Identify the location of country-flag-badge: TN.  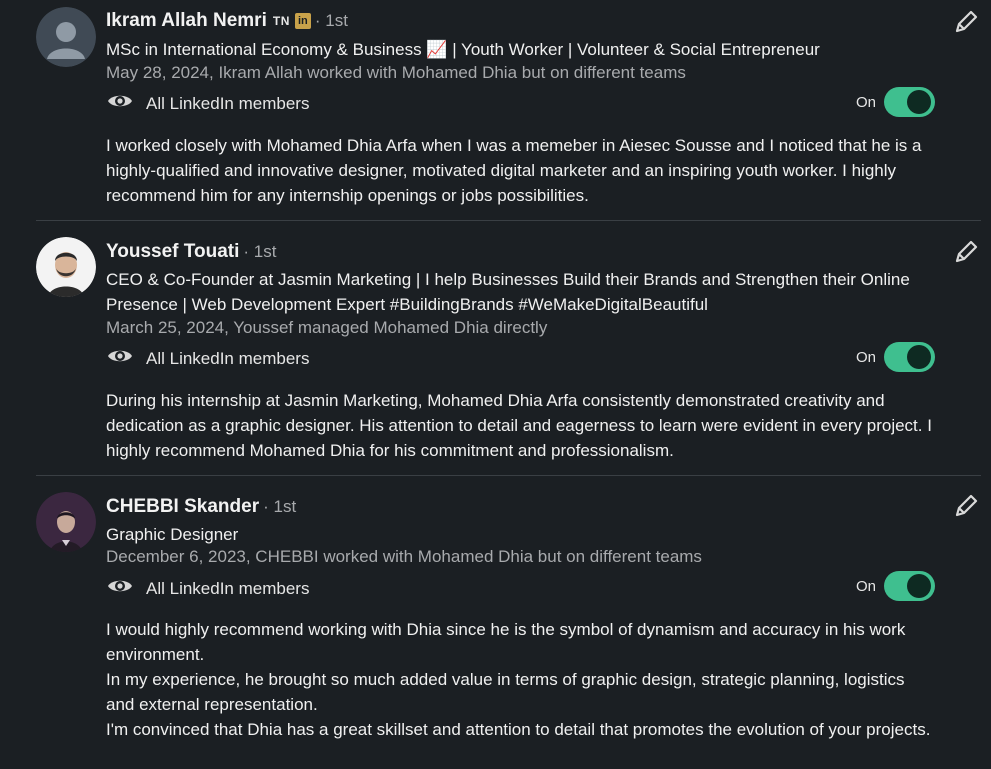
(281, 21).